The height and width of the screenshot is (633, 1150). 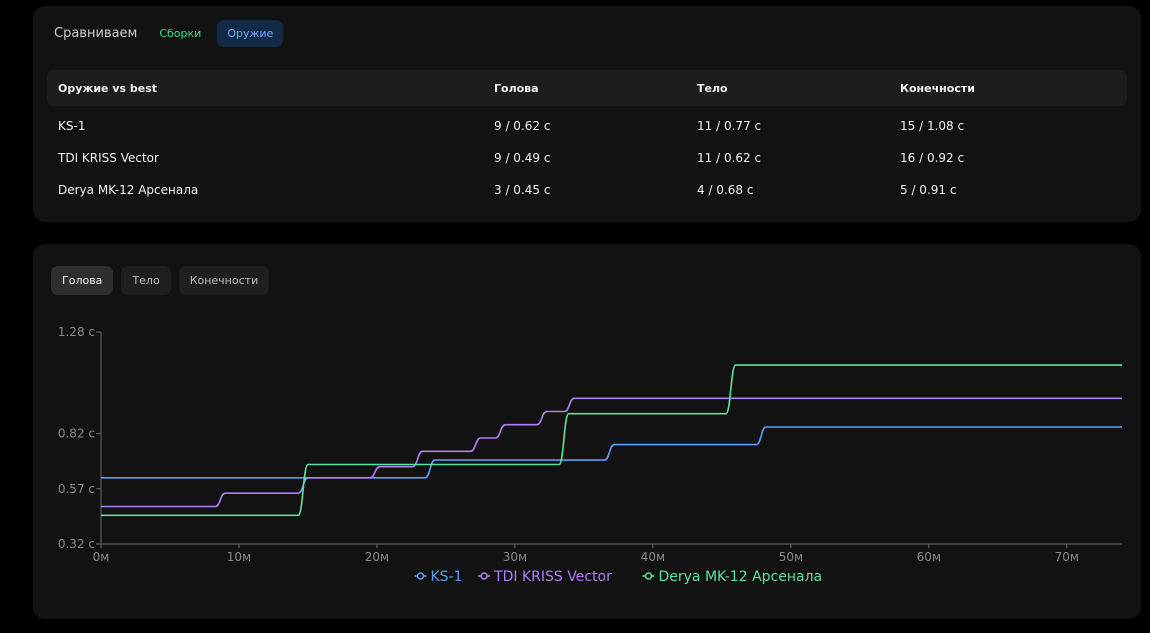 What do you see at coordinates (522, 158) in the screenshot?
I see `head-value: 9 / 0.49 с` at bounding box center [522, 158].